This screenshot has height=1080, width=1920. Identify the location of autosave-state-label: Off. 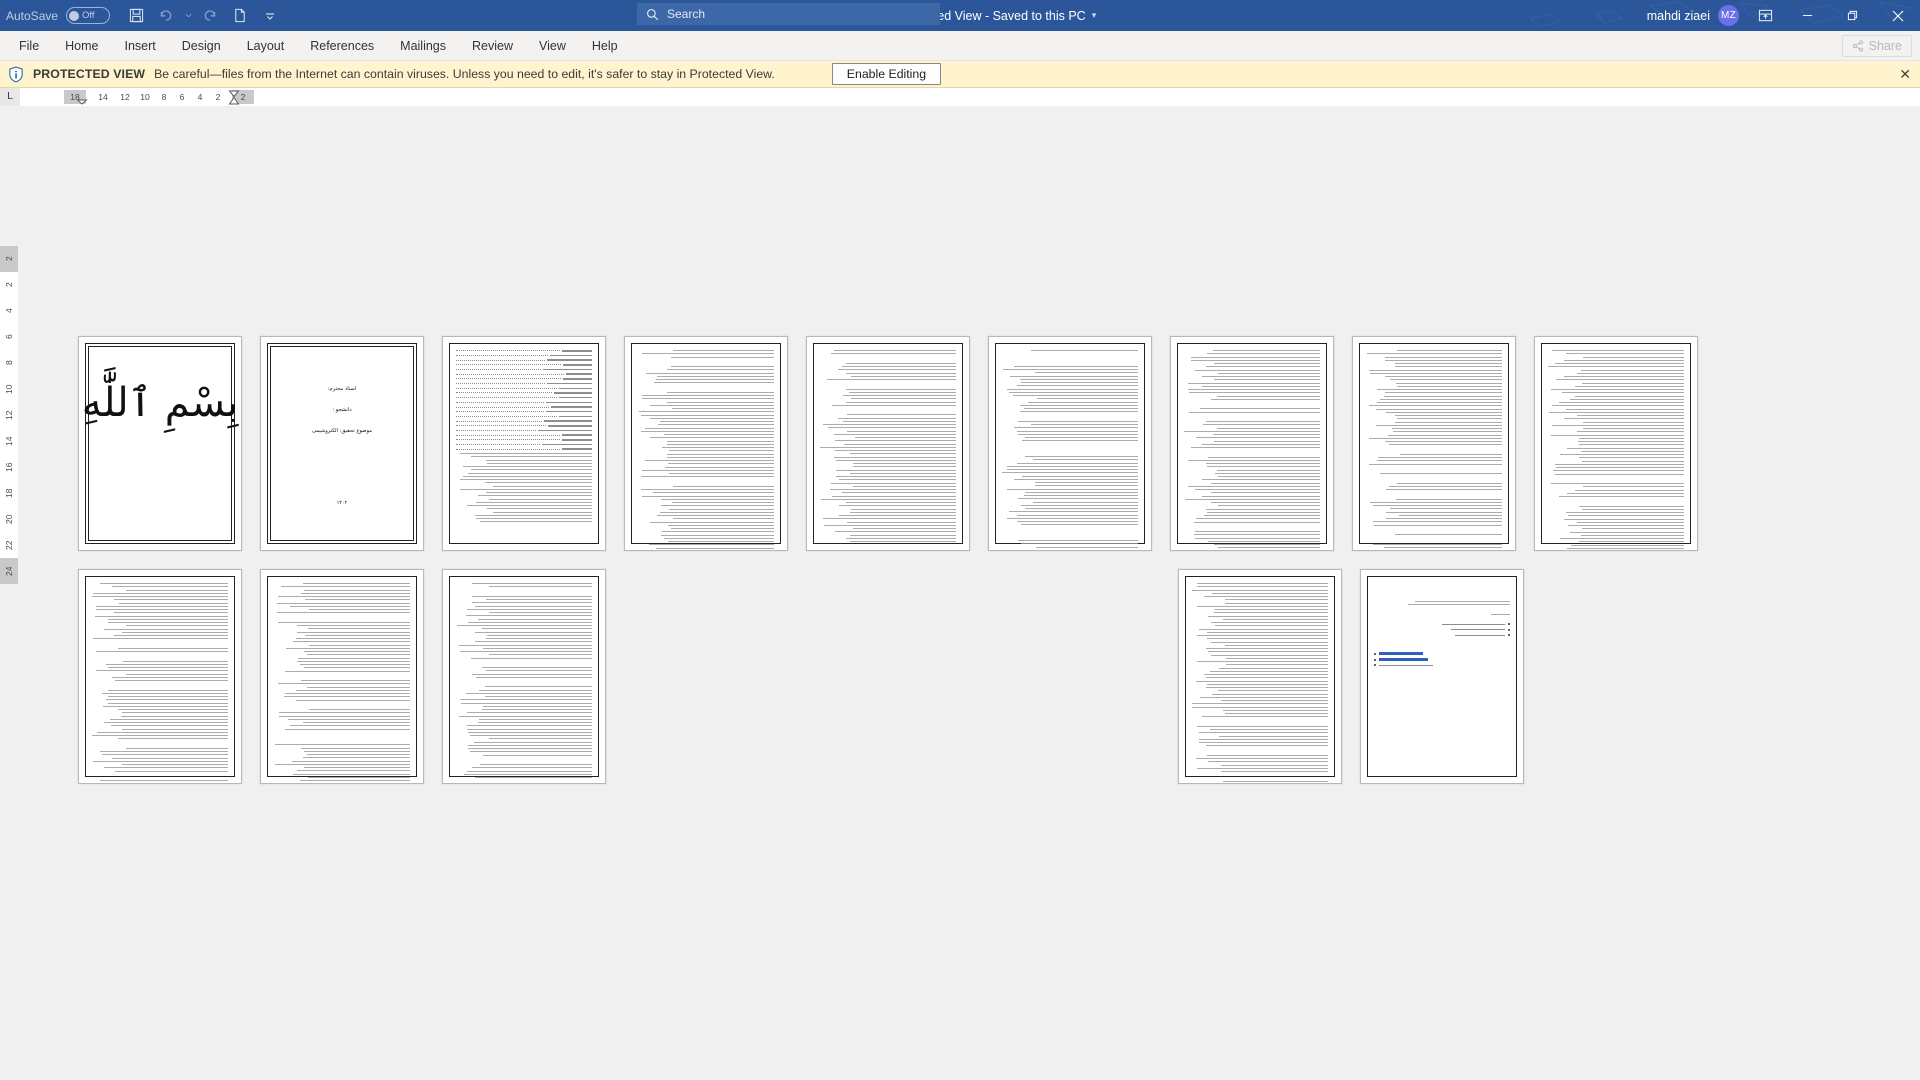
(88, 15).